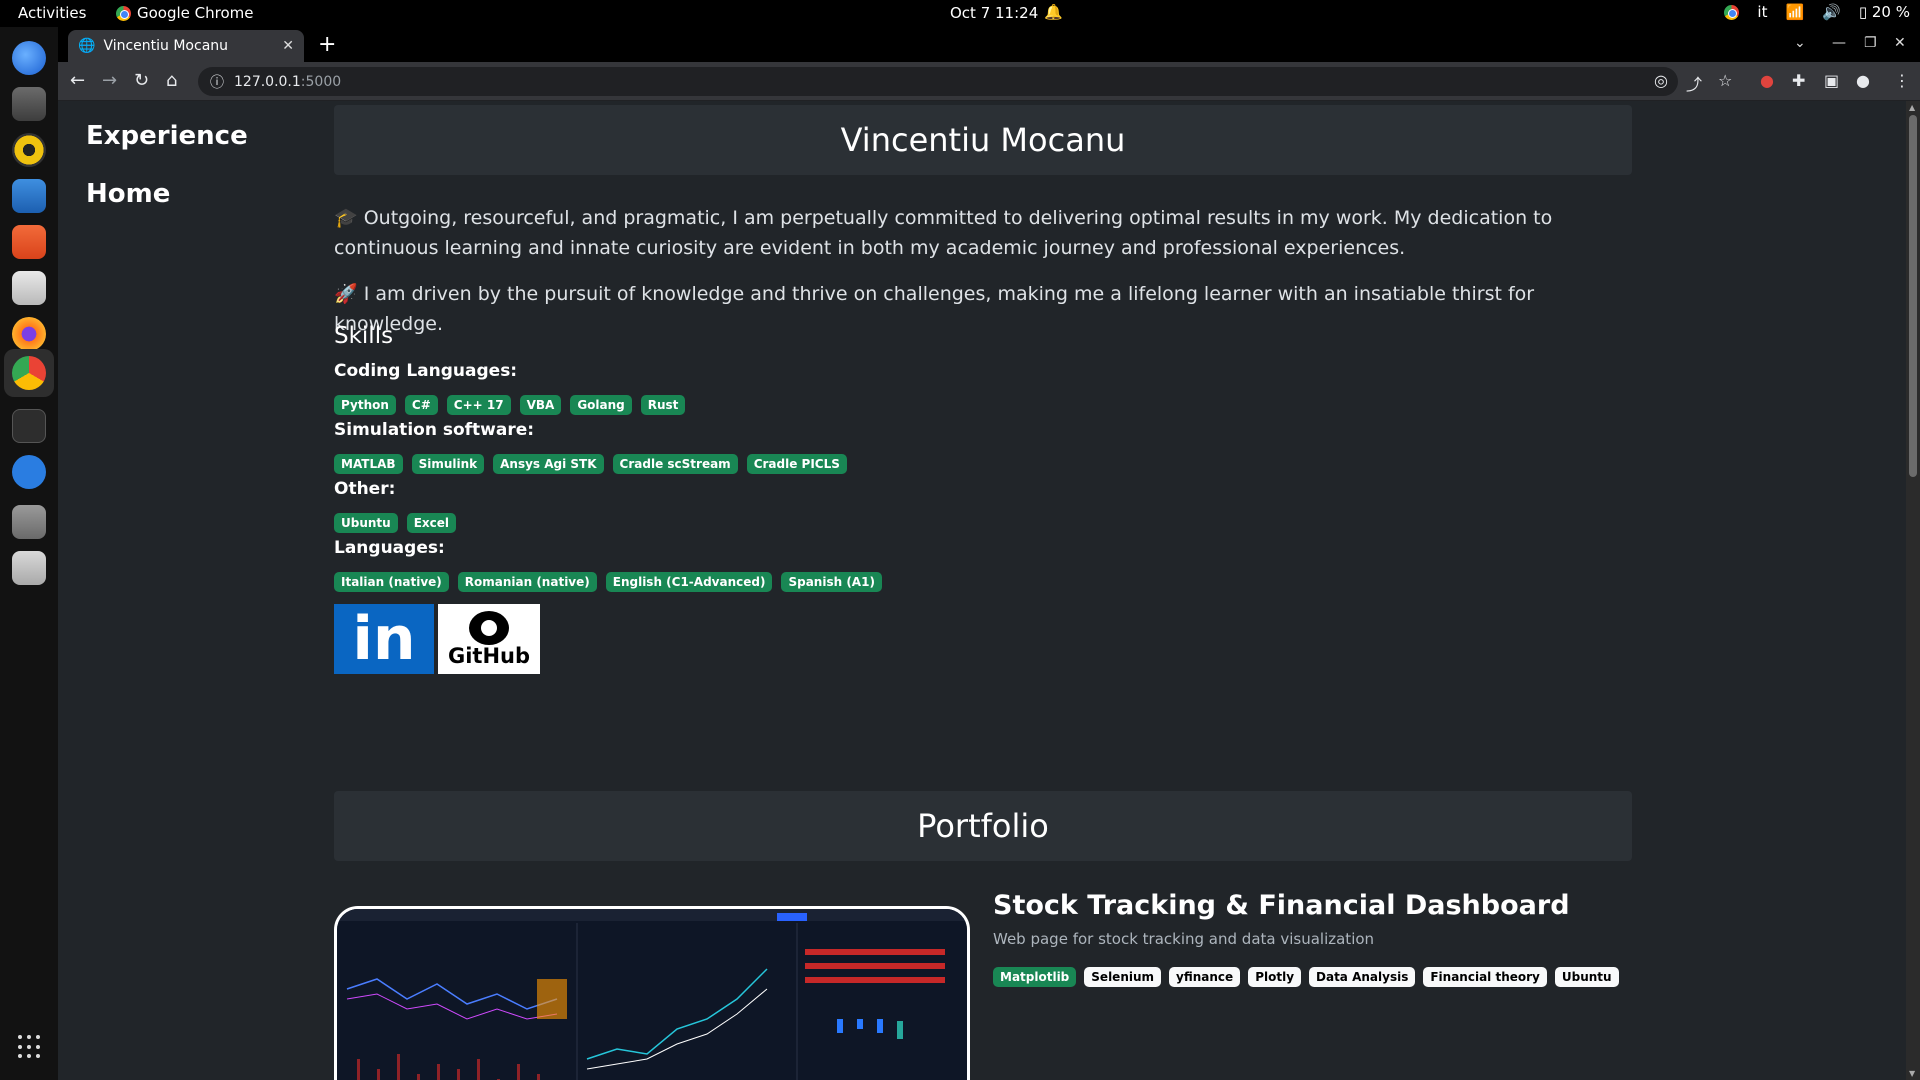 Image resolution: width=1920 pixels, height=1080 pixels. I want to click on project-title: Stock Tracking & Financial Dashboard, so click(1281, 905).